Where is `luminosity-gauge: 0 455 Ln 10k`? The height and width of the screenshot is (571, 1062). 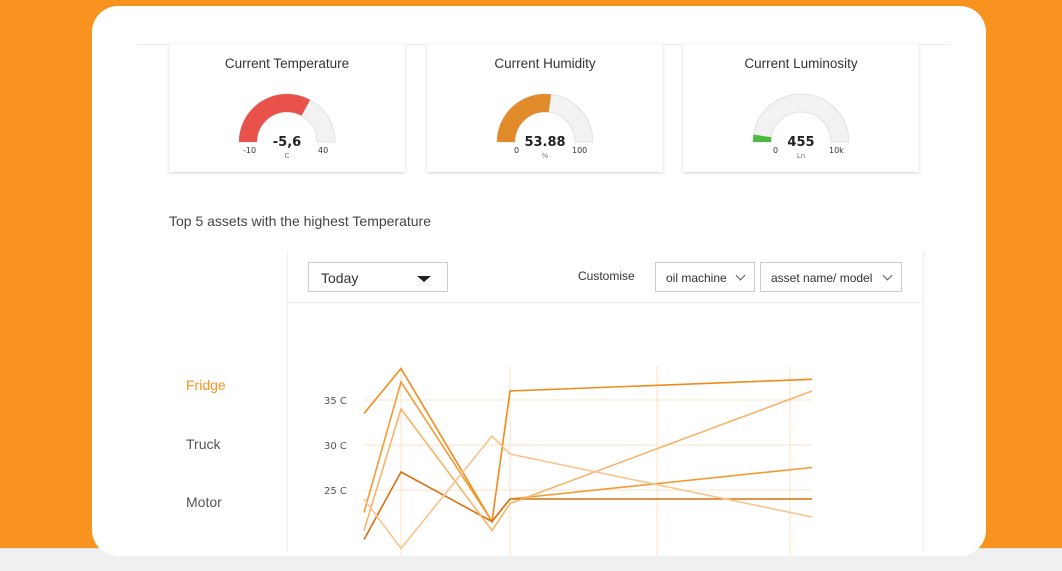
luminosity-gauge: 0 455 Ln 10k is located at coordinates (801, 126).